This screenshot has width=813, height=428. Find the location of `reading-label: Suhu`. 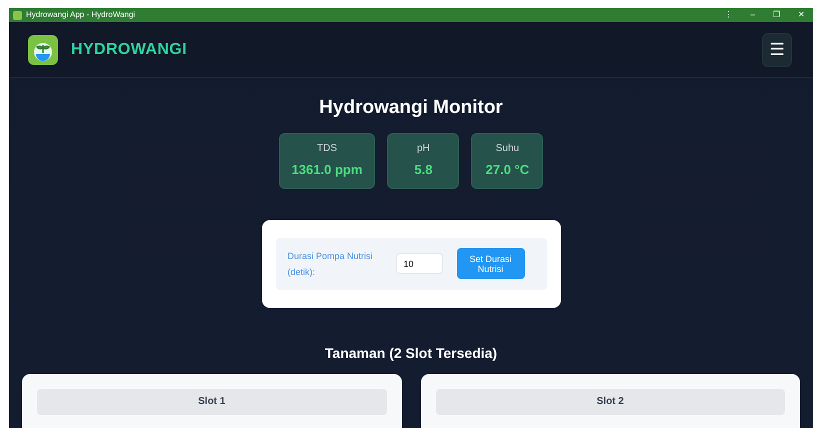

reading-label: Suhu is located at coordinates (508, 149).